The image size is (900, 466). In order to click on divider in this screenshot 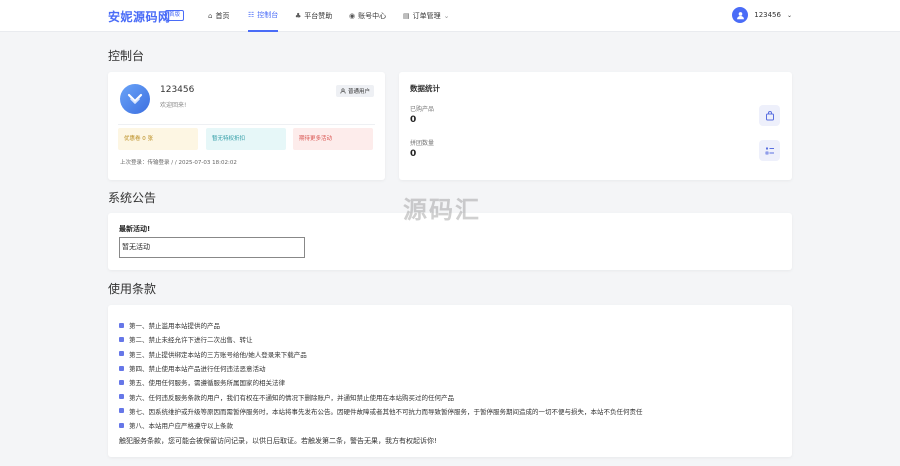, I will do `click(246, 124)`.